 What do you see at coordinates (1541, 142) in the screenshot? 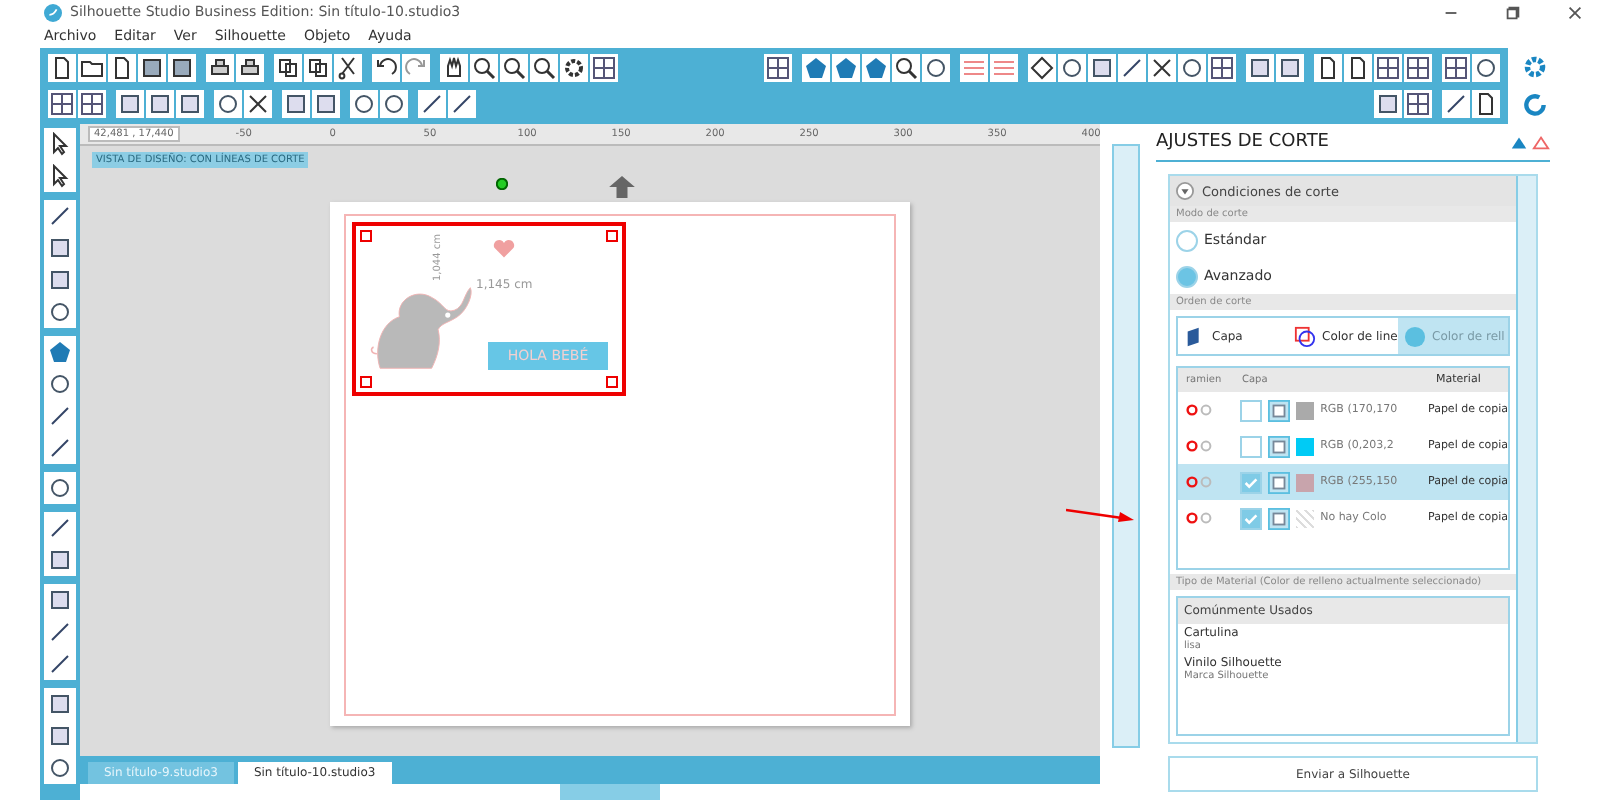
I see `warning-icon` at bounding box center [1541, 142].